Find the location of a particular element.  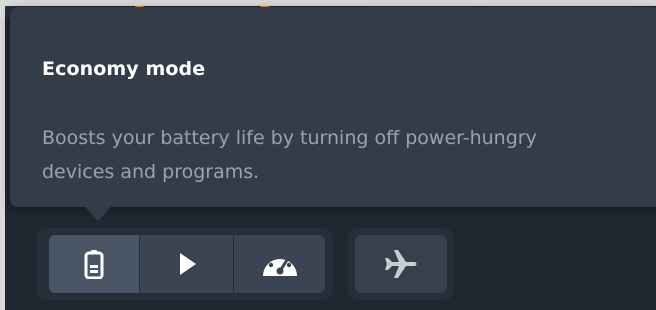

play-icon is located at coordinates (187, 264).